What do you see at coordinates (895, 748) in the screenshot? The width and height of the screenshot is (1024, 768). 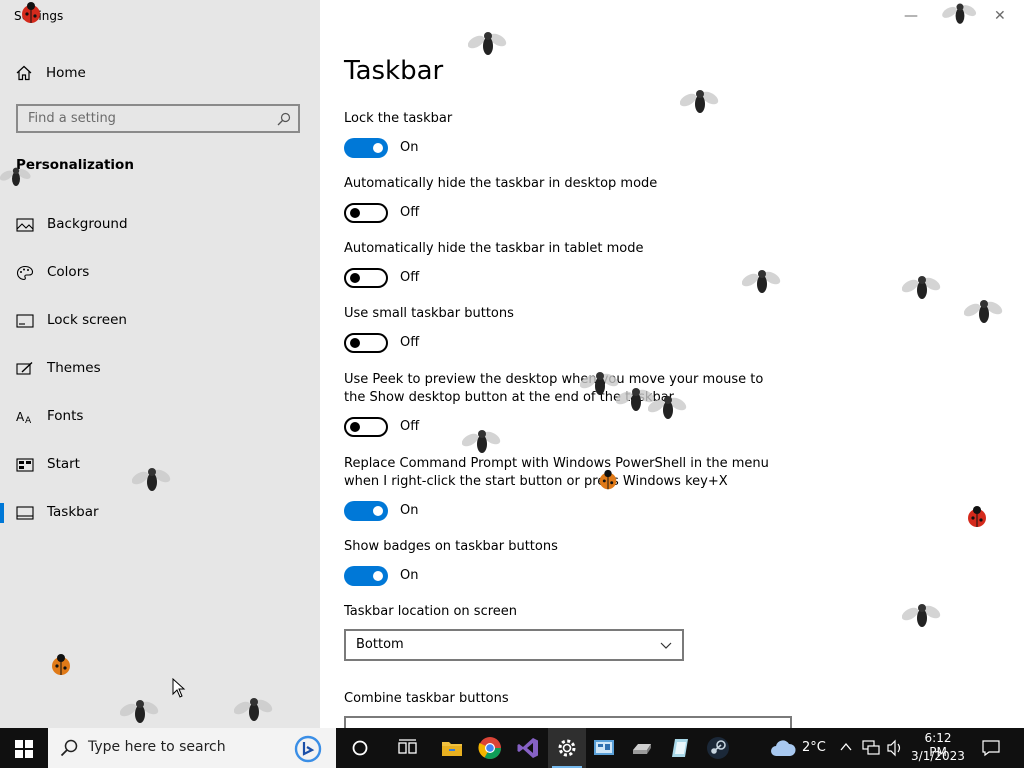 I see `volume-icon` at bounding box center [895, 748].